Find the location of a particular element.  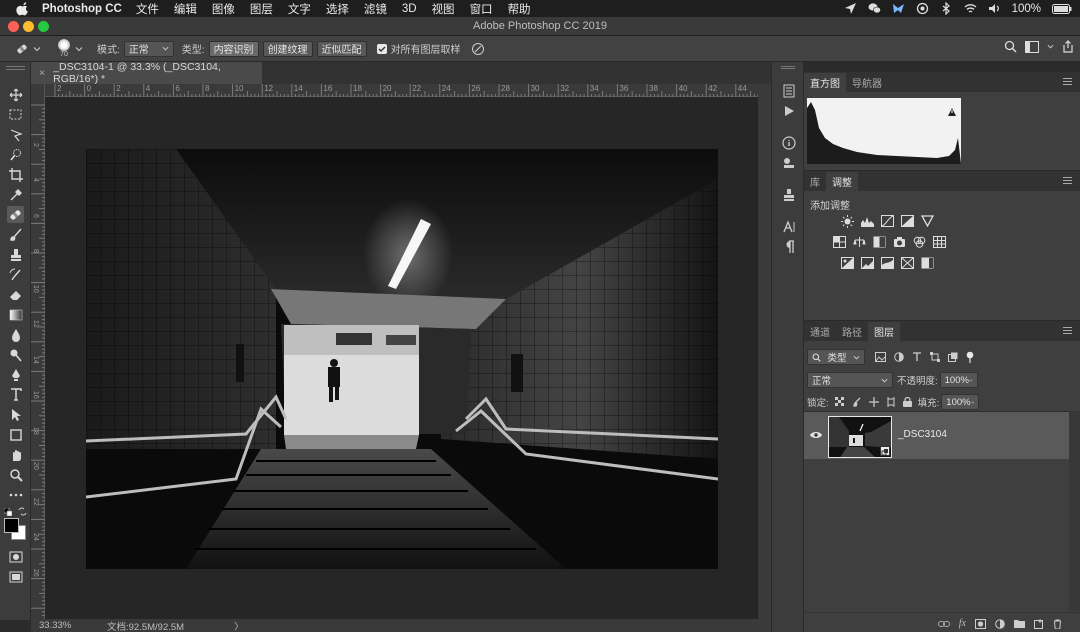

brightness-contrast-icon is located at coordinates (847, 221).